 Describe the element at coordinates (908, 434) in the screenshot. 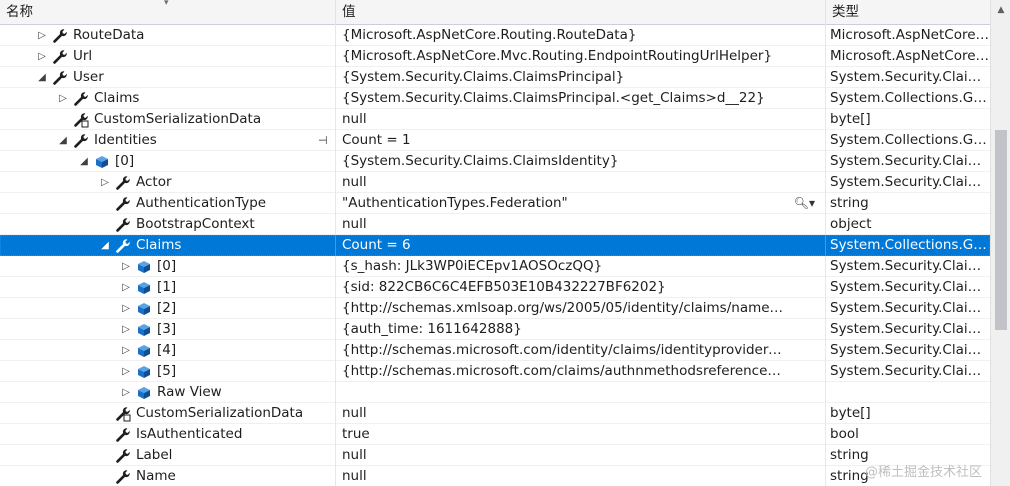

I see `type-cell: bool` at that location.